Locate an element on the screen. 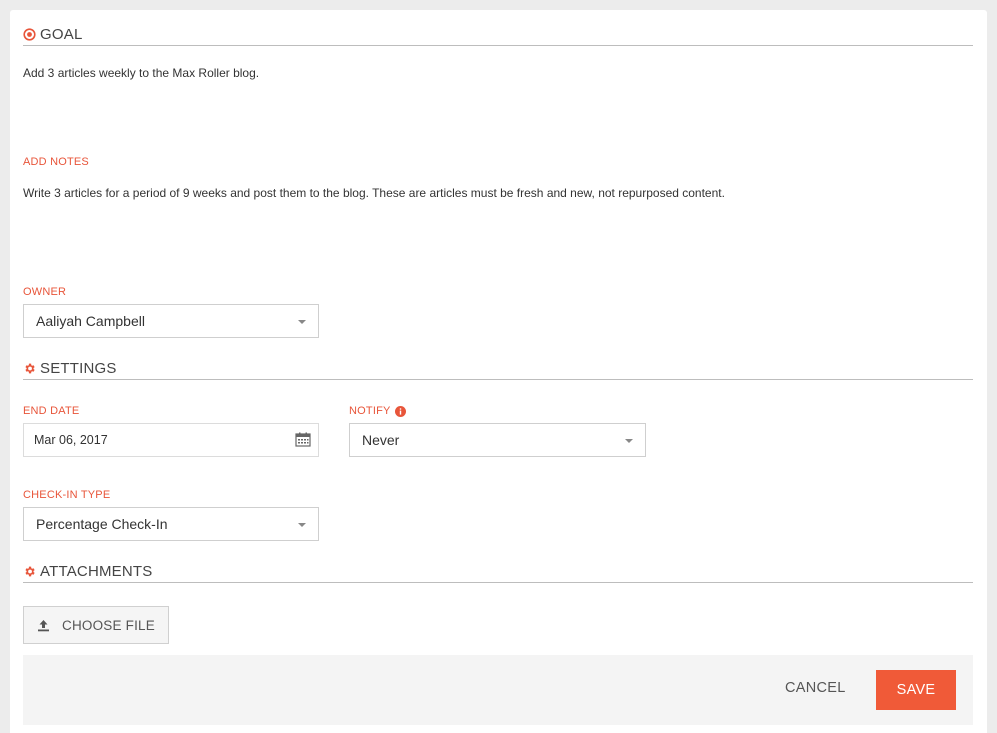  notify-value: Never is located at coordinates (381, 440).